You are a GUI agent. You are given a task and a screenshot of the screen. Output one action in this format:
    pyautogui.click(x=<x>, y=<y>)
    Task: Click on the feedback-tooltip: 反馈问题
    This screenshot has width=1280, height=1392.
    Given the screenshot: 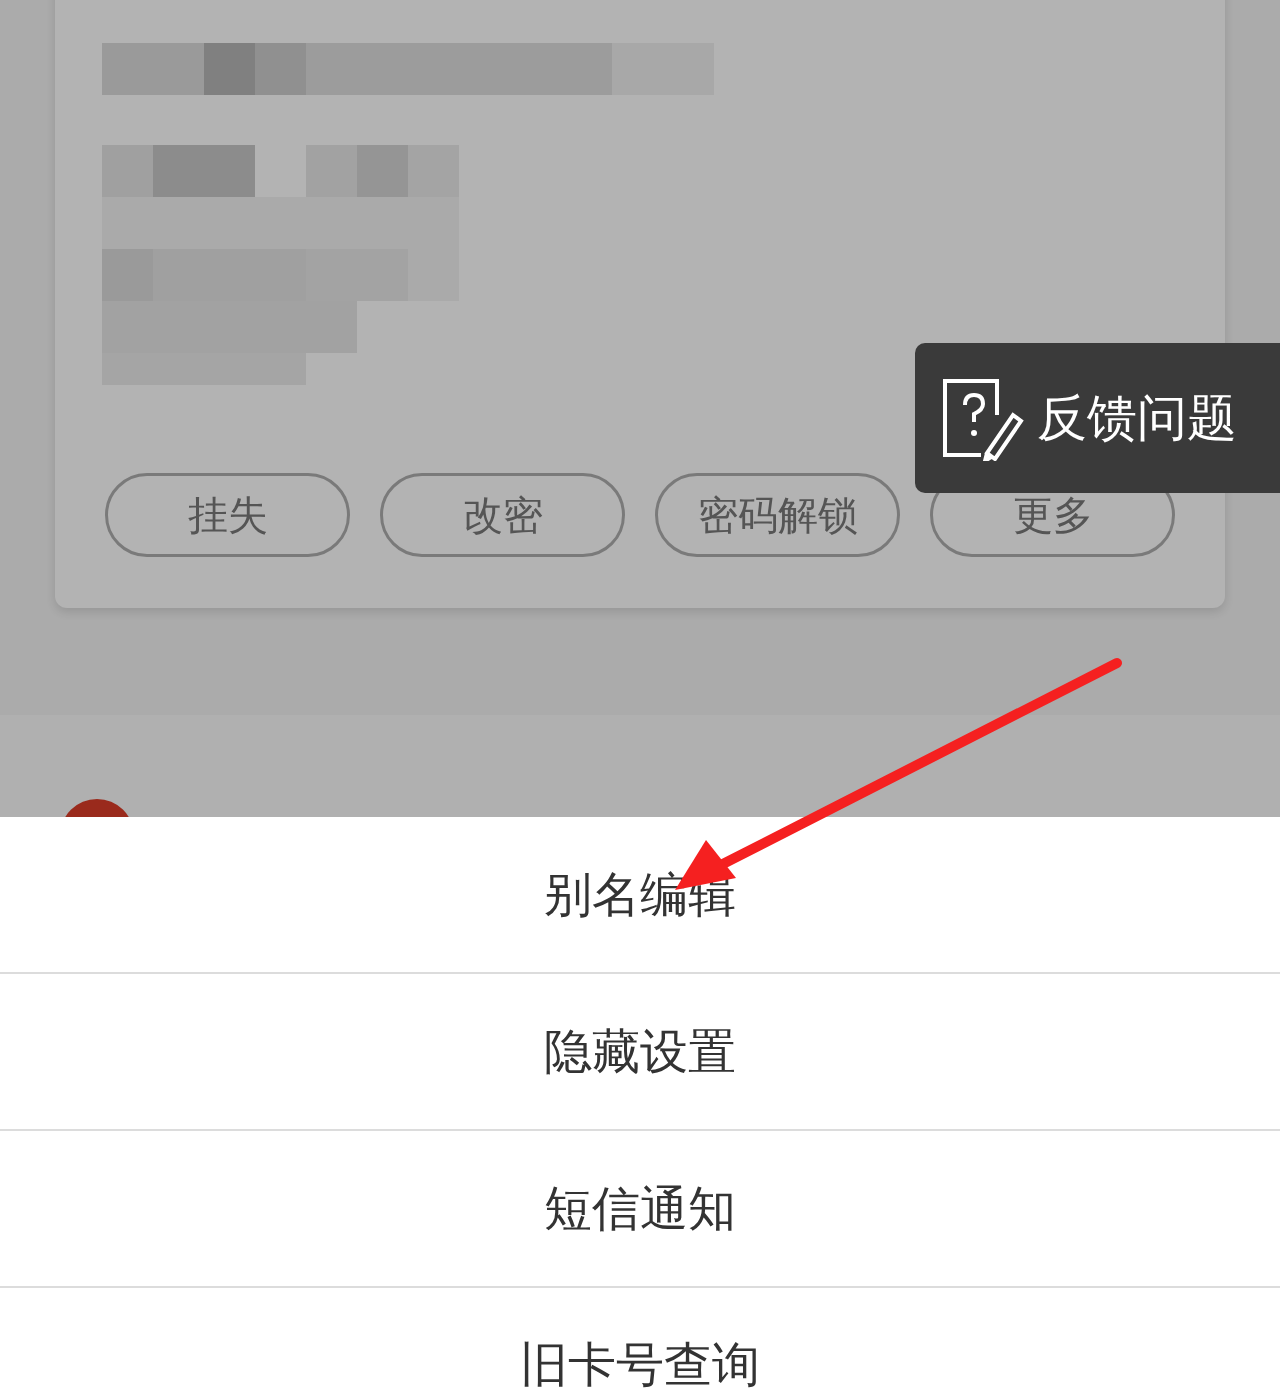 What is the action you would take?
    pyautogui.click(x=1097, y=418)
    